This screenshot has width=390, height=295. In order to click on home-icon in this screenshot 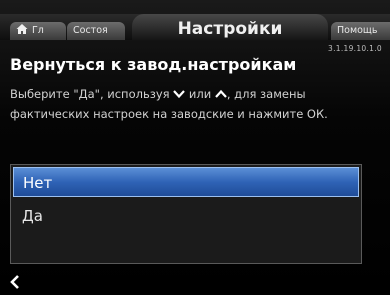, I will do `click(22, 29)`.